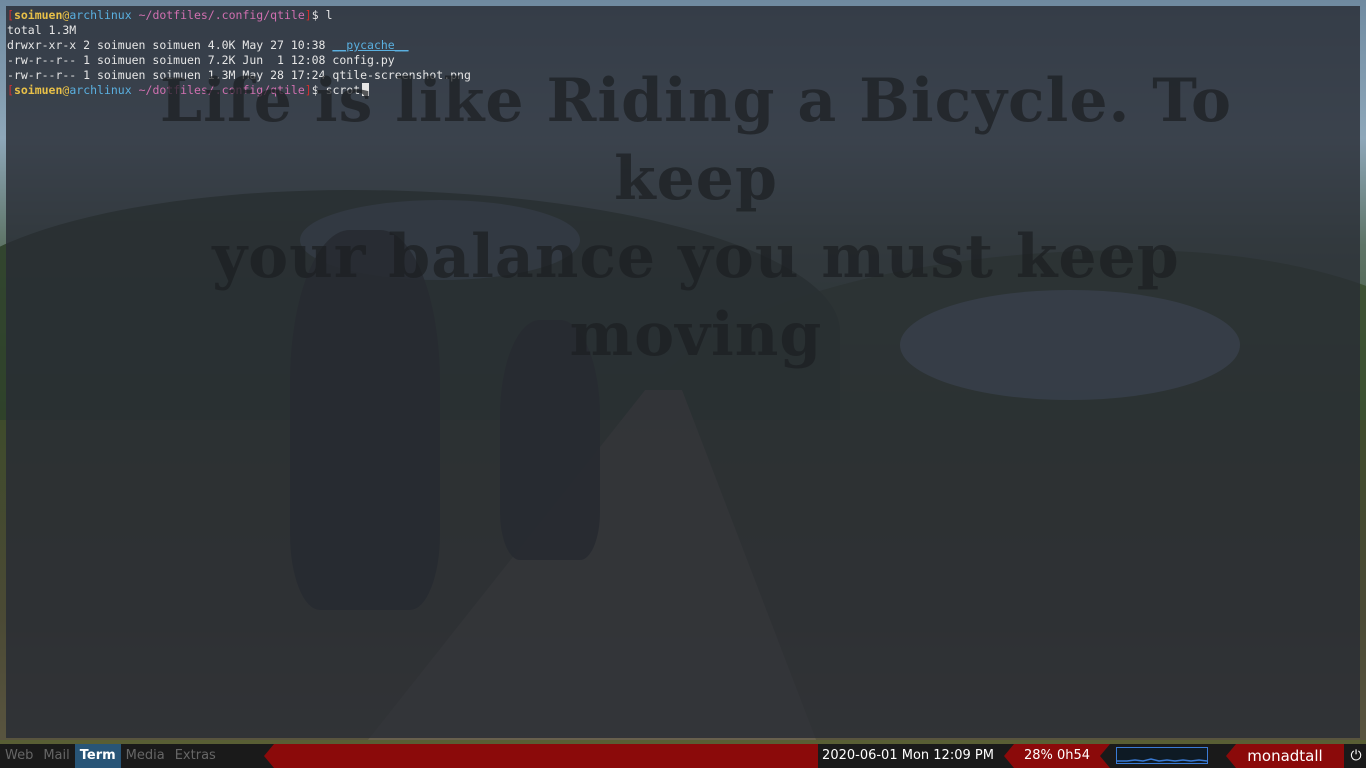 This screenshot has width=1366, height=768. Describe the element at coordinates (329, 15) in the screenshot. I see `command-text: l` at that location.